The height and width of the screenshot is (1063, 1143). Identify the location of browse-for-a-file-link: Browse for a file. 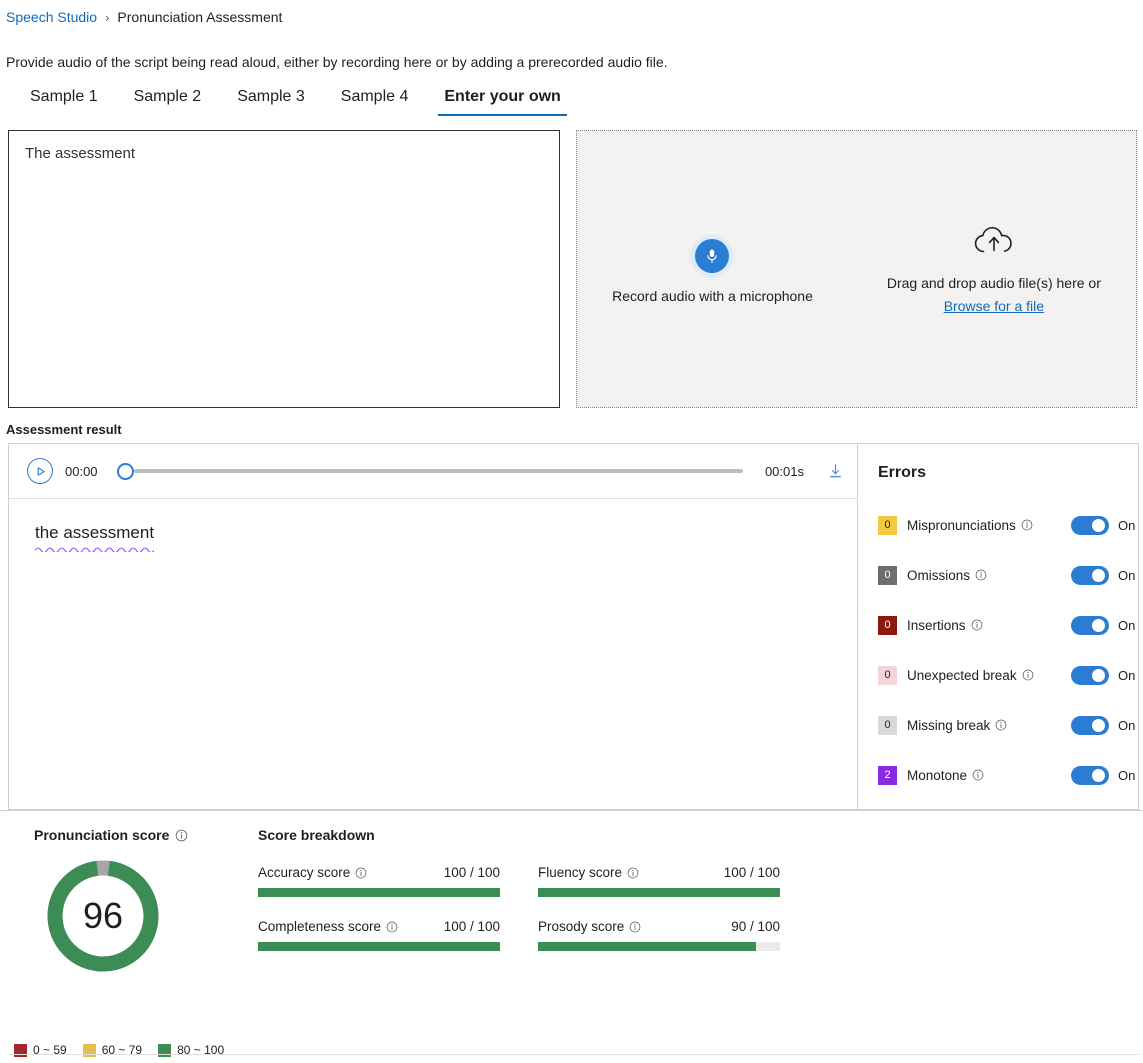
(994, 306).